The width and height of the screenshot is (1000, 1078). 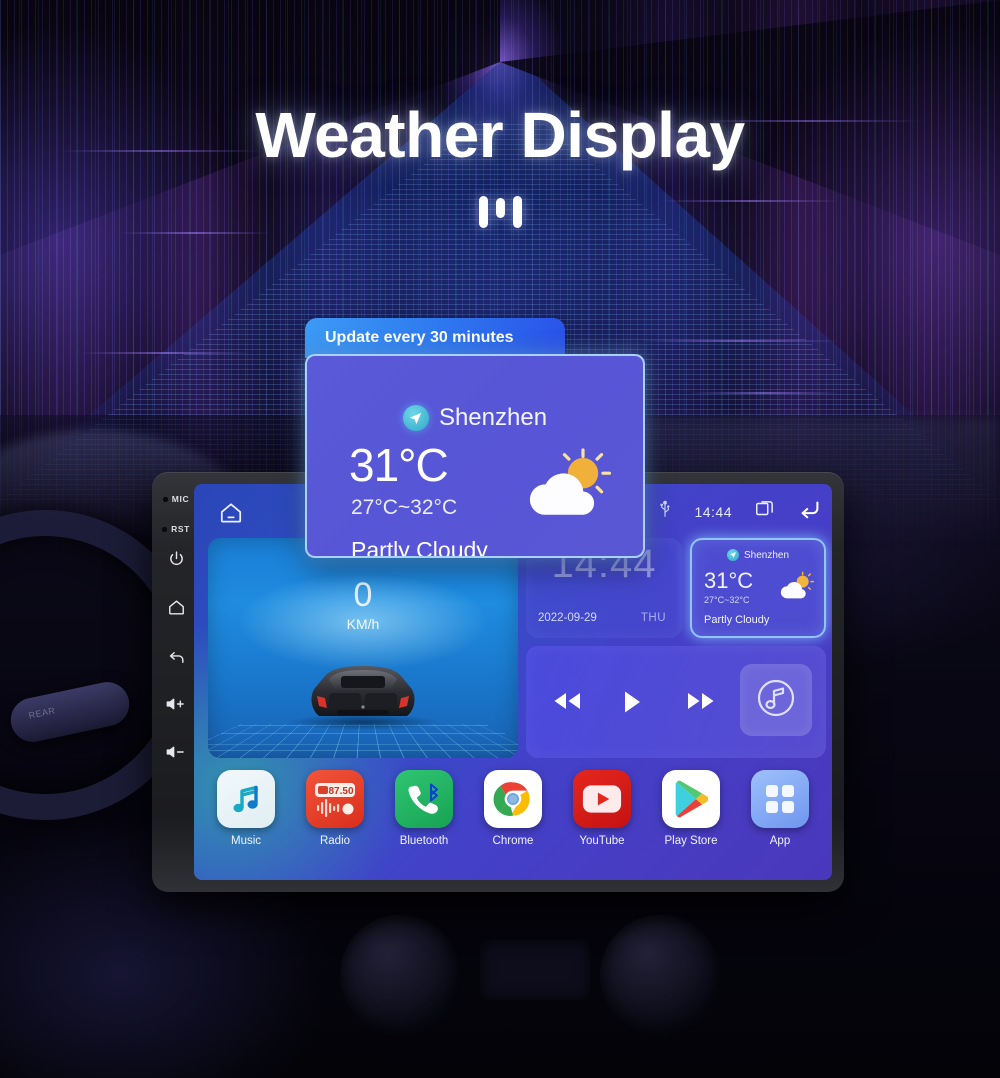 I want to click on app-music-label: Music, so click(x=246, y=841).